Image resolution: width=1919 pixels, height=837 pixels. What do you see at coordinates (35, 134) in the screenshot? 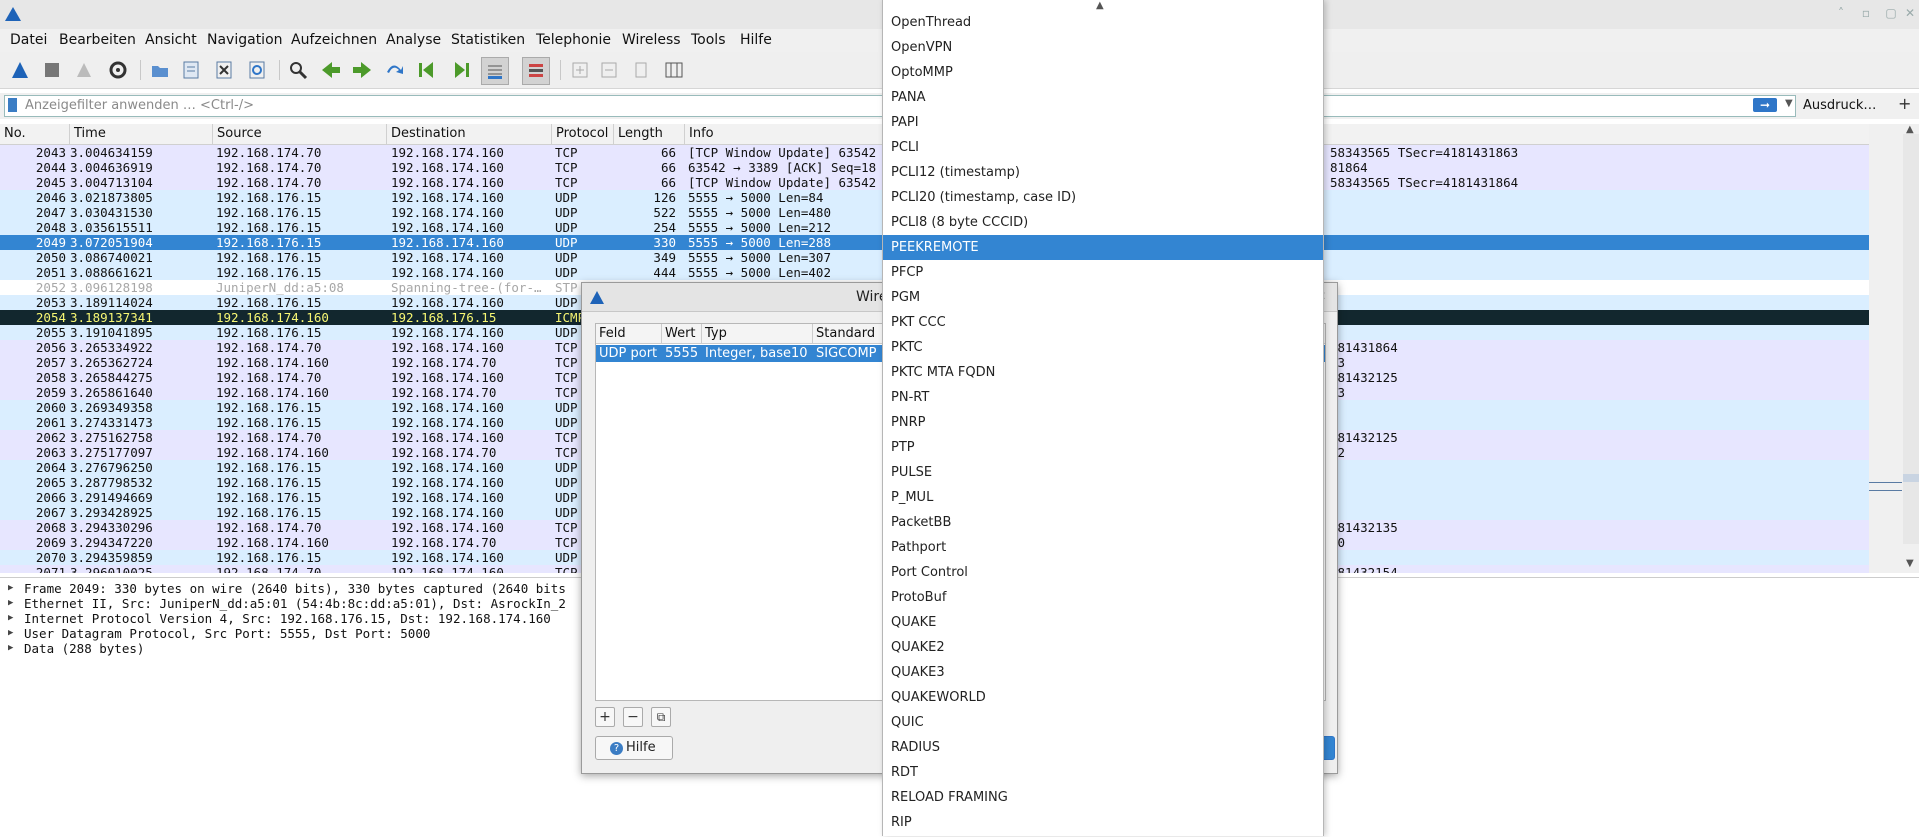
I see `col-no: No.` at bounding box center [35, 134].